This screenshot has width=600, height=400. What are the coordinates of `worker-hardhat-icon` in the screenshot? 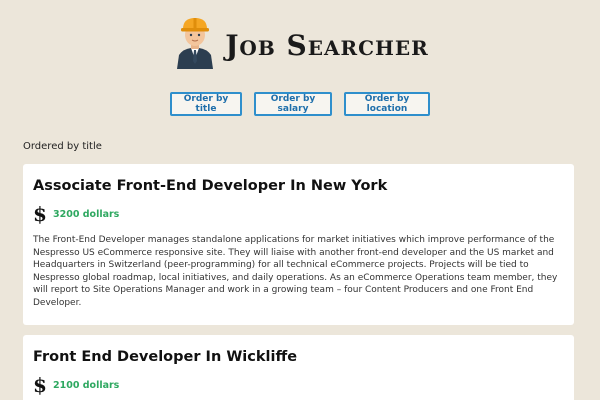 It's located at (195, 43).